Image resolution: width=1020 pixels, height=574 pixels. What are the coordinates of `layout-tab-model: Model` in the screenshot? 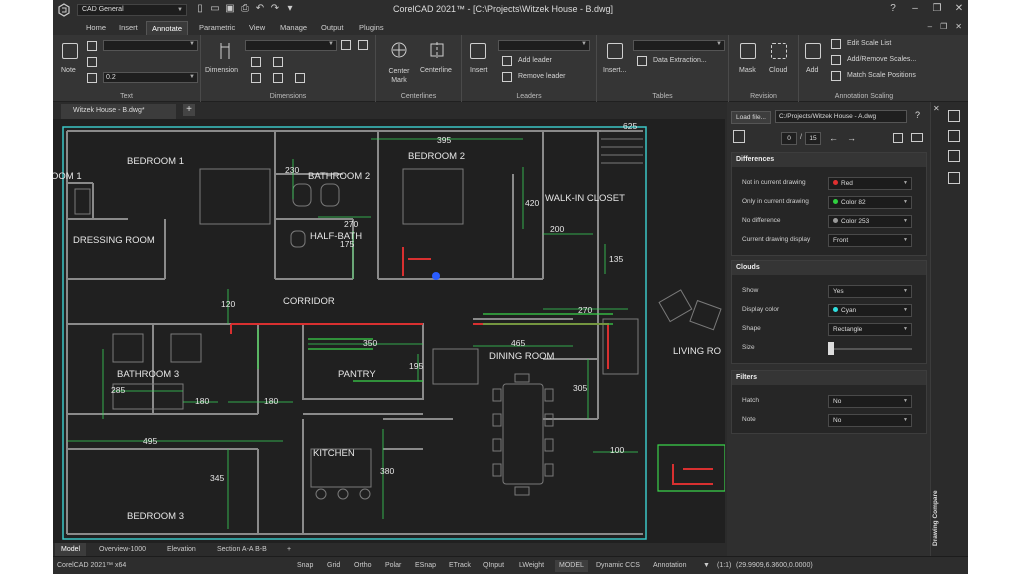 It's located at (71, 549).